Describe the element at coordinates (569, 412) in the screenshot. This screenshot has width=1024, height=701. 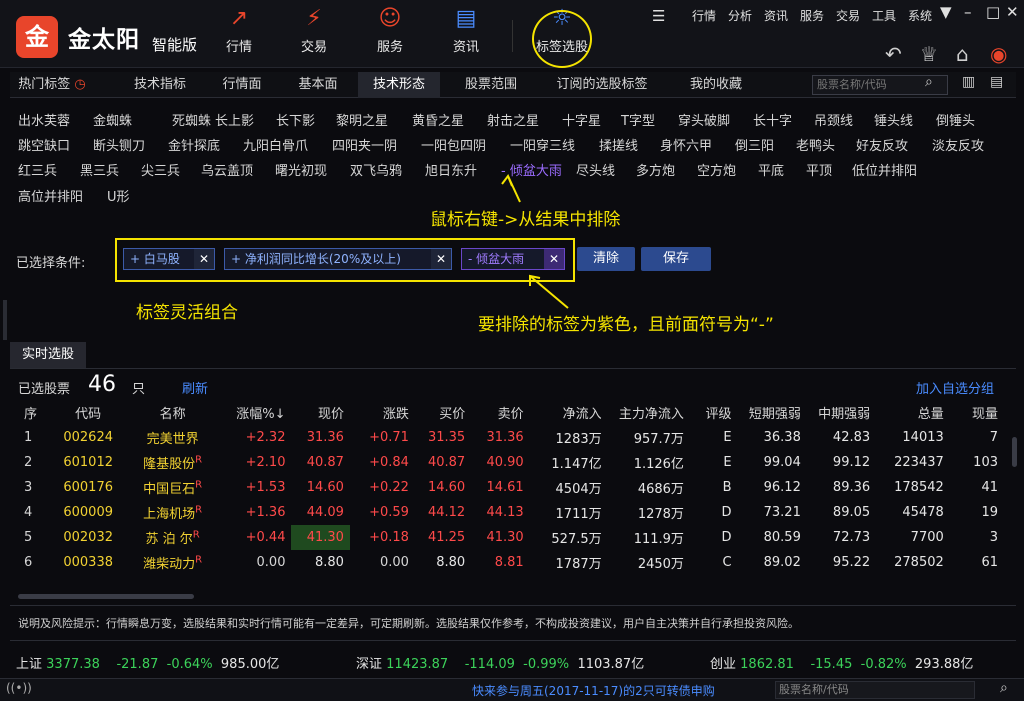
I see `column-header: 净流入` at that location.